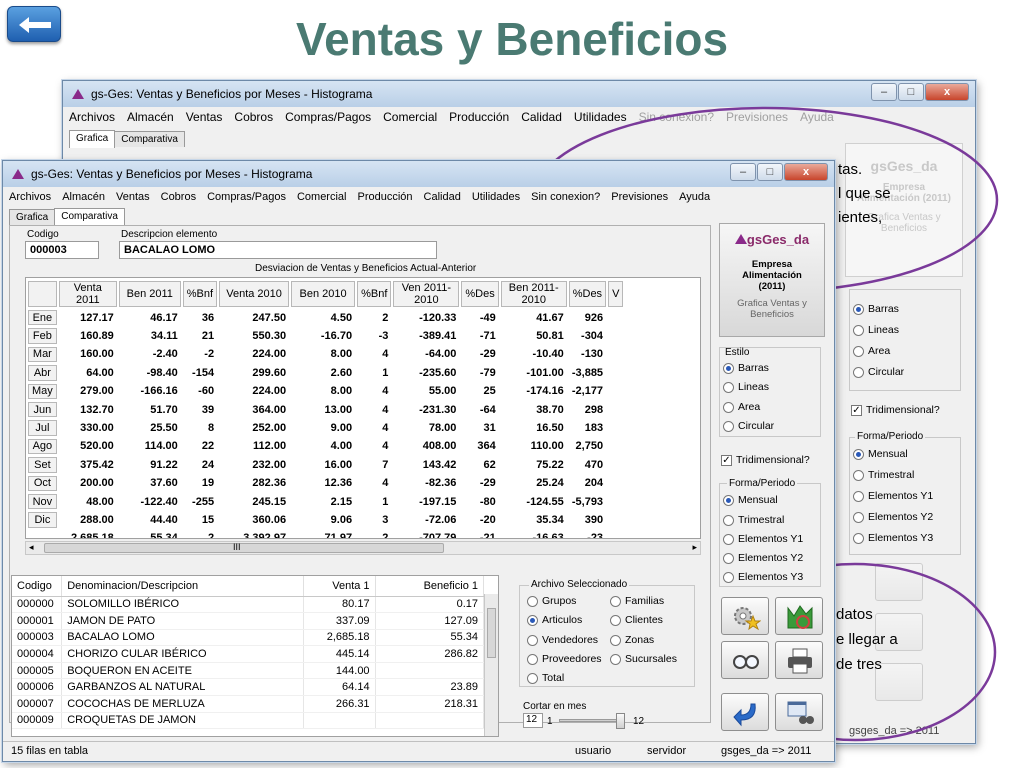 Image resolution: width=1024 pixels, height=768 pixels. Describe the element at coordinates (799, 712) in the screenshot. I see `windows-button` at that location.